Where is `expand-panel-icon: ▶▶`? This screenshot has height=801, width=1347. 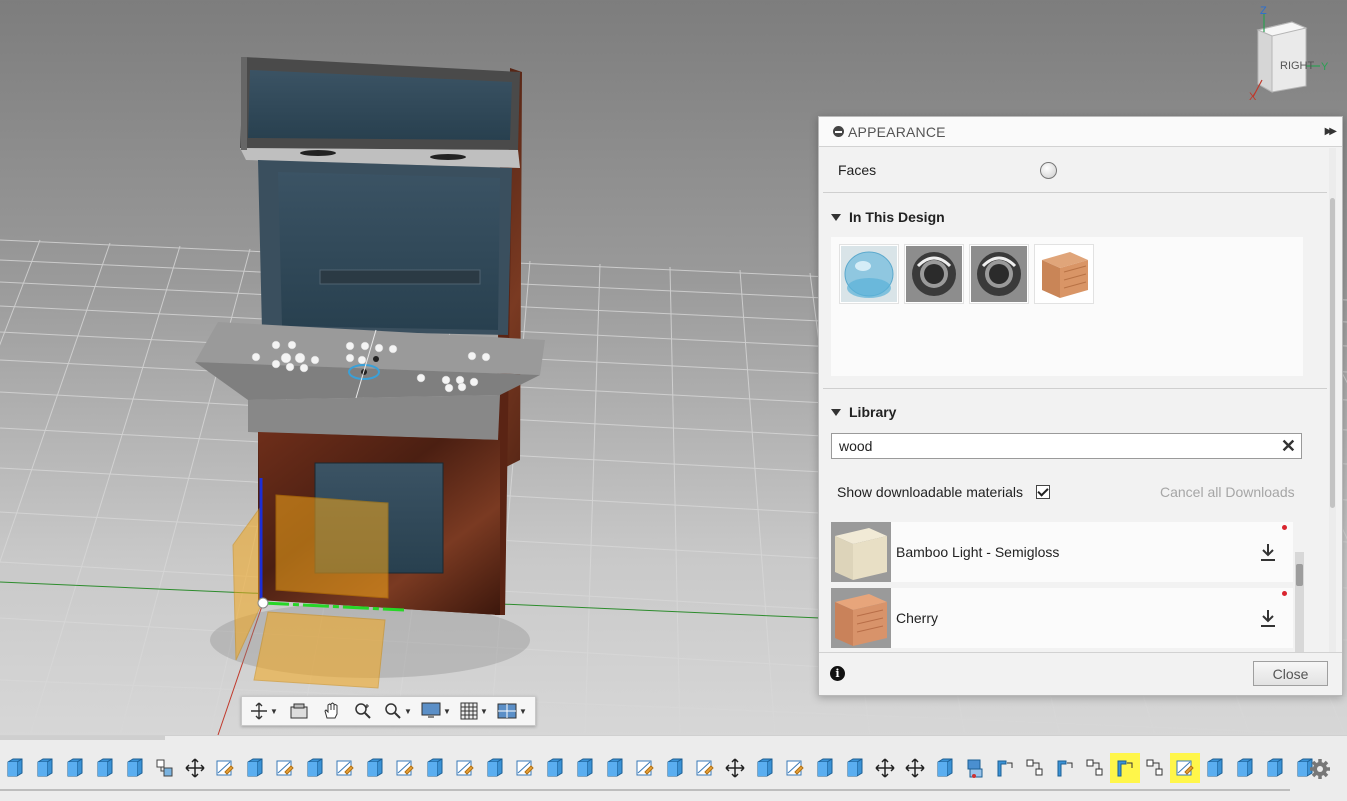 expand-panel-icon: ▶▶ is located at coordinates (1331, 131).